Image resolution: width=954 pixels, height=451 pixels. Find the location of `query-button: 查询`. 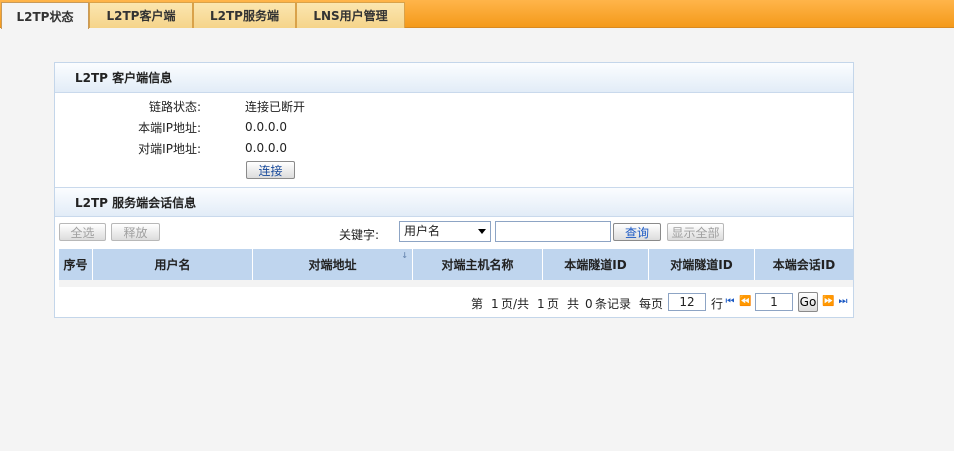

query-button: 查询 is located at coordinates (637, 232).